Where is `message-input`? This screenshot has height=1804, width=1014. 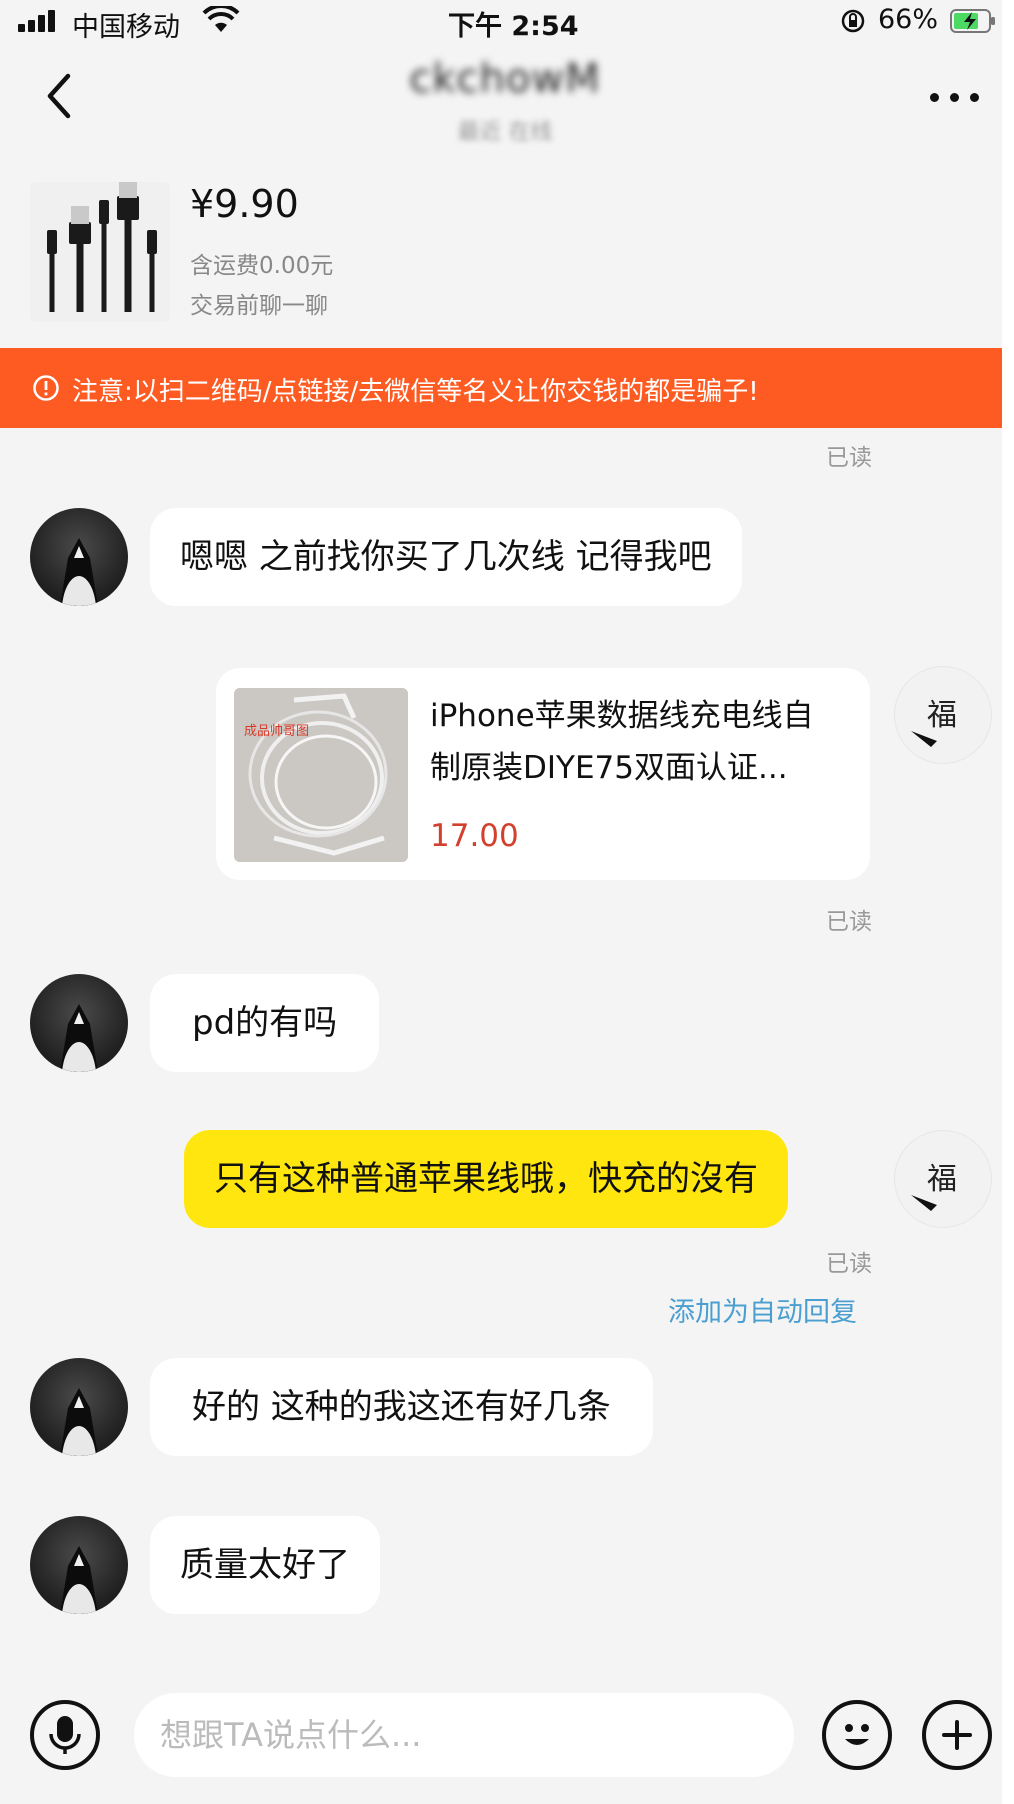
message-input is located at coordinates (464, 1735).